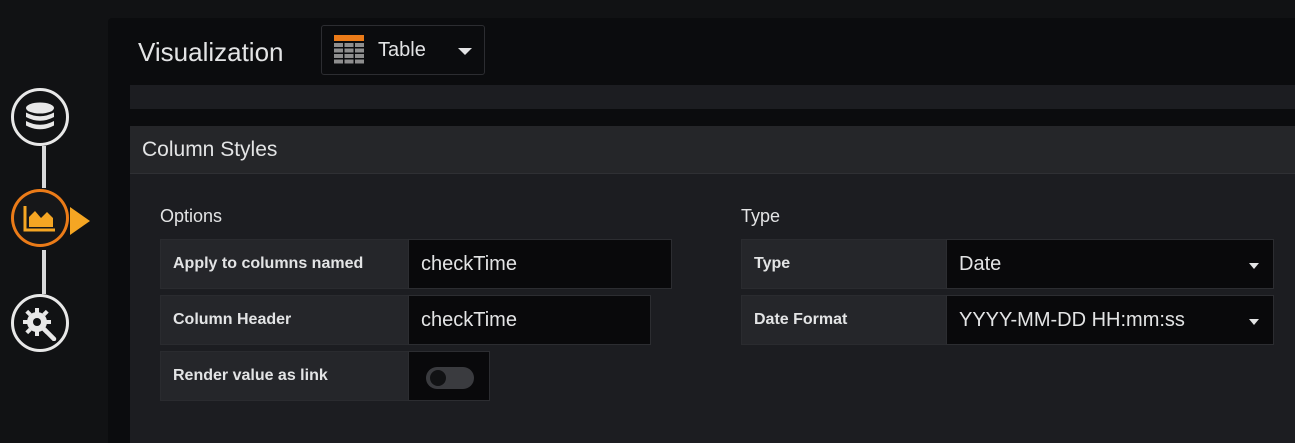  I want to click on table-icon, so click(349, 49).